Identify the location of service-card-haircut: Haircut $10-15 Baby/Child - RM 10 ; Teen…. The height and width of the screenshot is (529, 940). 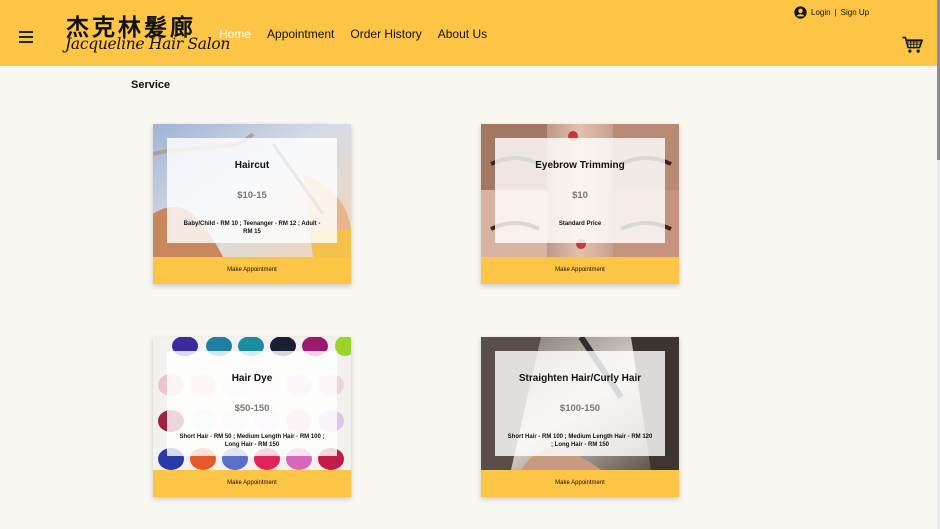
(252, 204).